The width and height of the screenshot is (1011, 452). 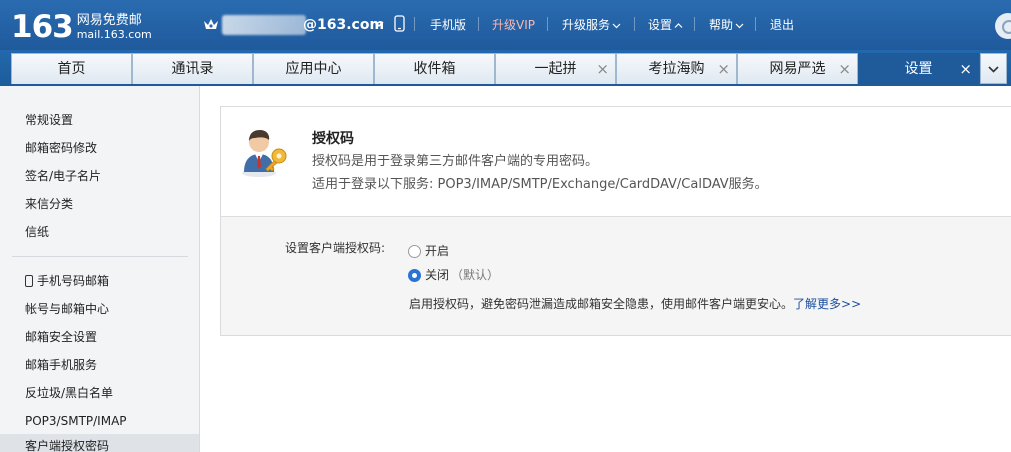 I want to click on sidebar-item-stationery: 信纸, so click(x=37, y=232).